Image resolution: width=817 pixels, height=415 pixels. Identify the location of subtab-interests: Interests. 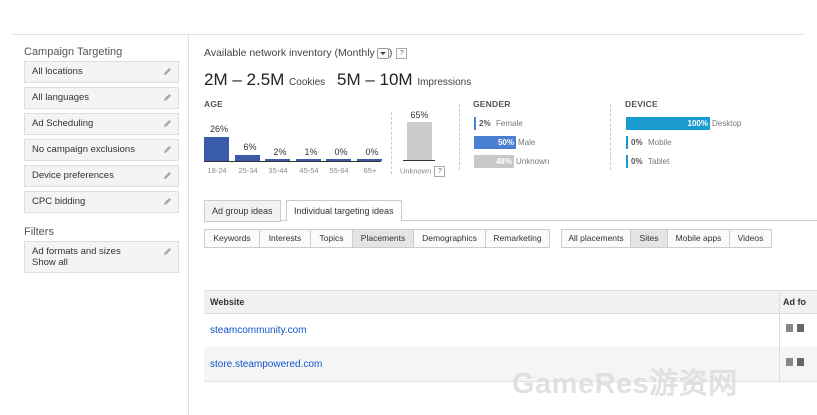
(285, 238).